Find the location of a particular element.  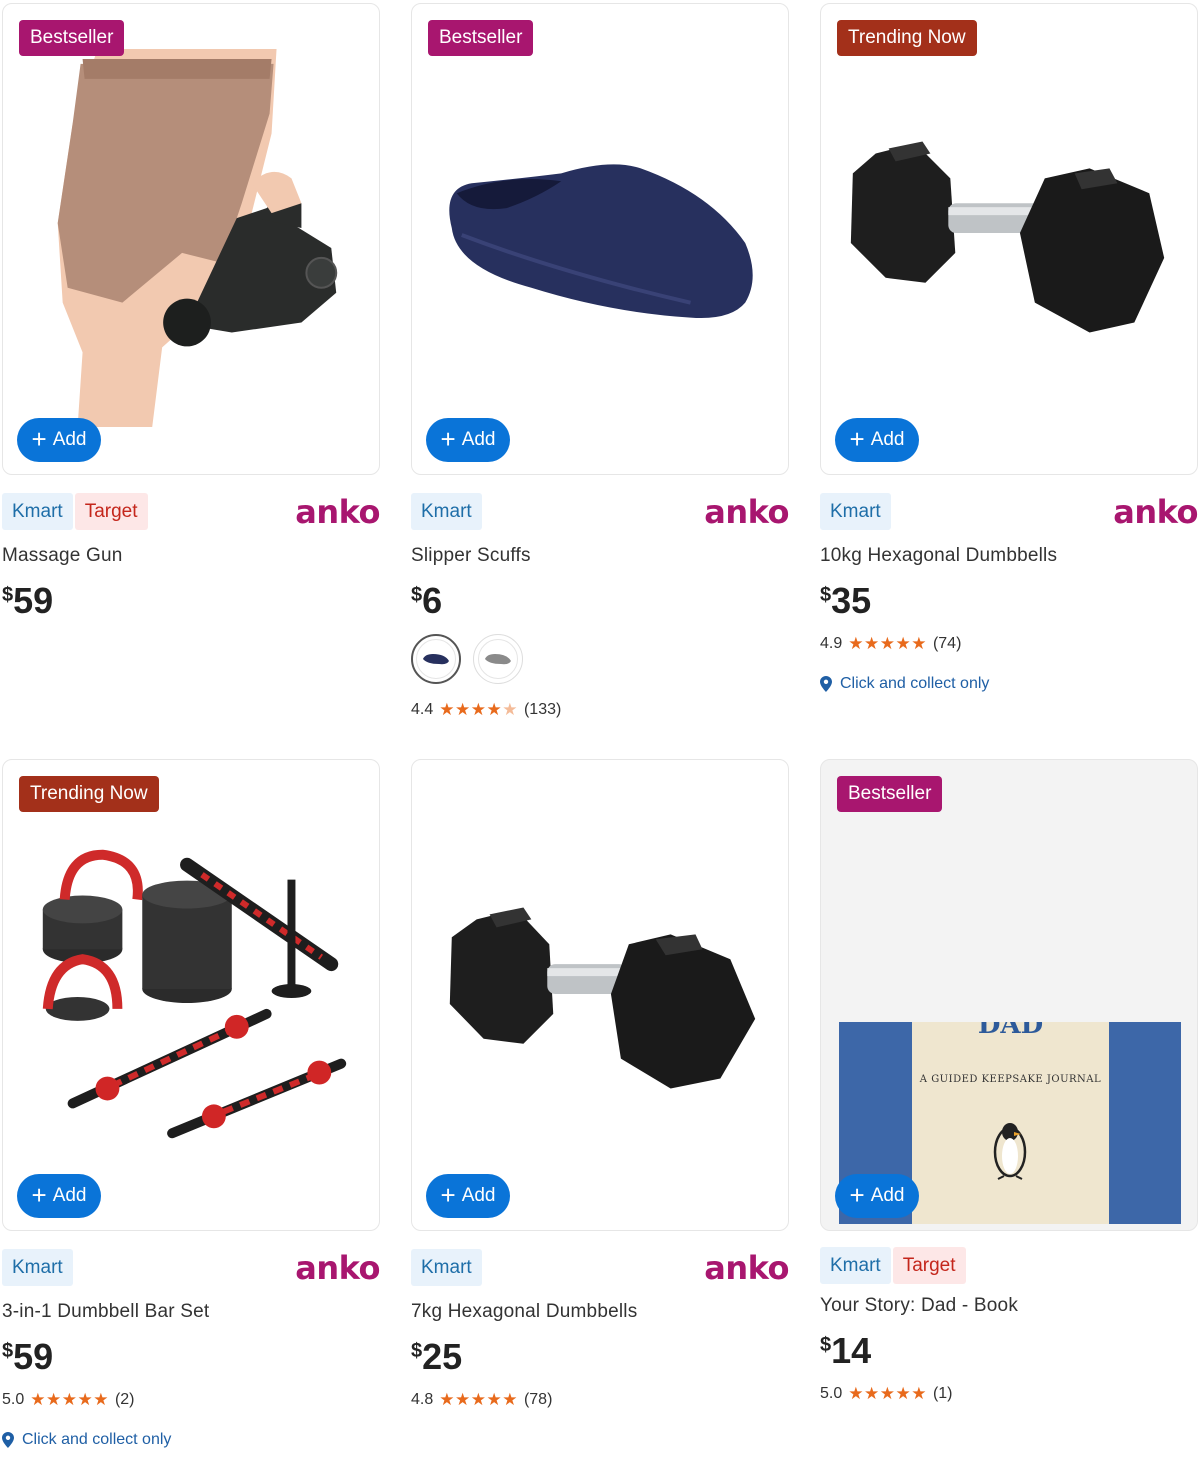

rating-row: 4.4 ★★★★★ (133) is located at coordinates (600, 710).